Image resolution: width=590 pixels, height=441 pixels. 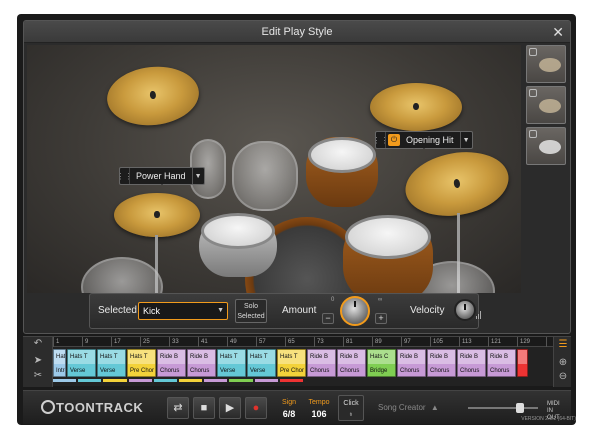 I want to click on hihat-cymbal, so click(x=157, y=215).